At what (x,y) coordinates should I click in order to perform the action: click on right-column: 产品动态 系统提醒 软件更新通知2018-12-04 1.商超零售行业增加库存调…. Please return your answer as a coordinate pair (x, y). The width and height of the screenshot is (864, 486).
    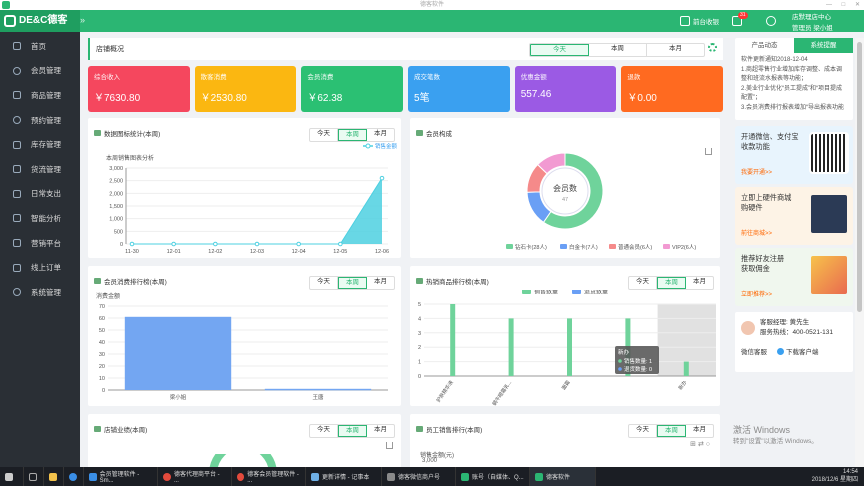
    Looking at the image, I should click on (794, 255).